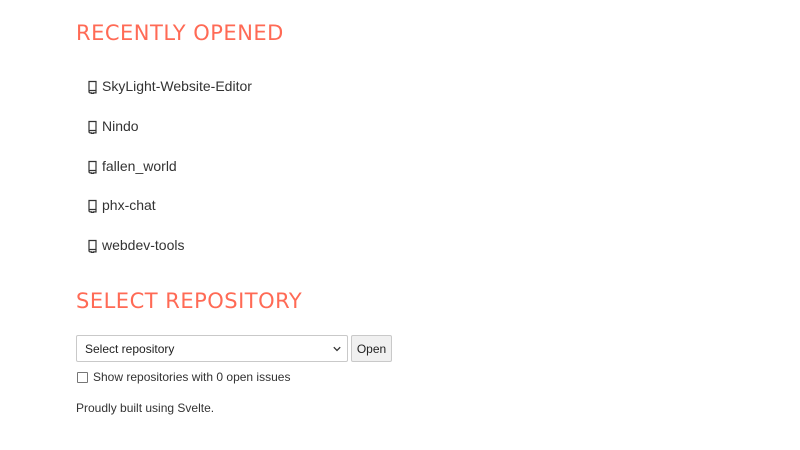 Image resolution: width=800 pixels, height=450 pixels. I want to click on repository-form: Select repository Open, so click(234, 348).